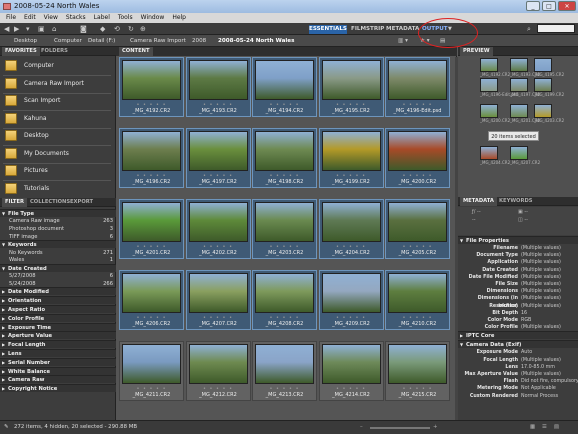 The height and width of the screenshot is (434, 578). What do you see at coordinates (179, 18) in the screenshot?
I see `menu-help: Help` at bounding box center [179, 18].